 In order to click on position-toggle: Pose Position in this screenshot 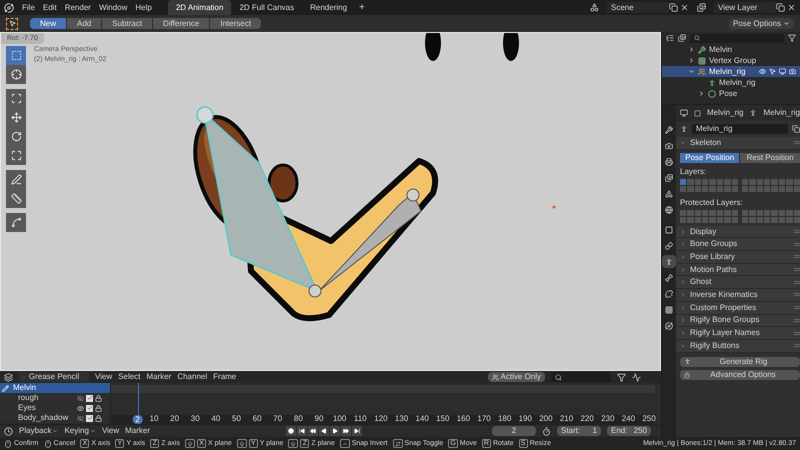, I will do `click(710, 157)`.